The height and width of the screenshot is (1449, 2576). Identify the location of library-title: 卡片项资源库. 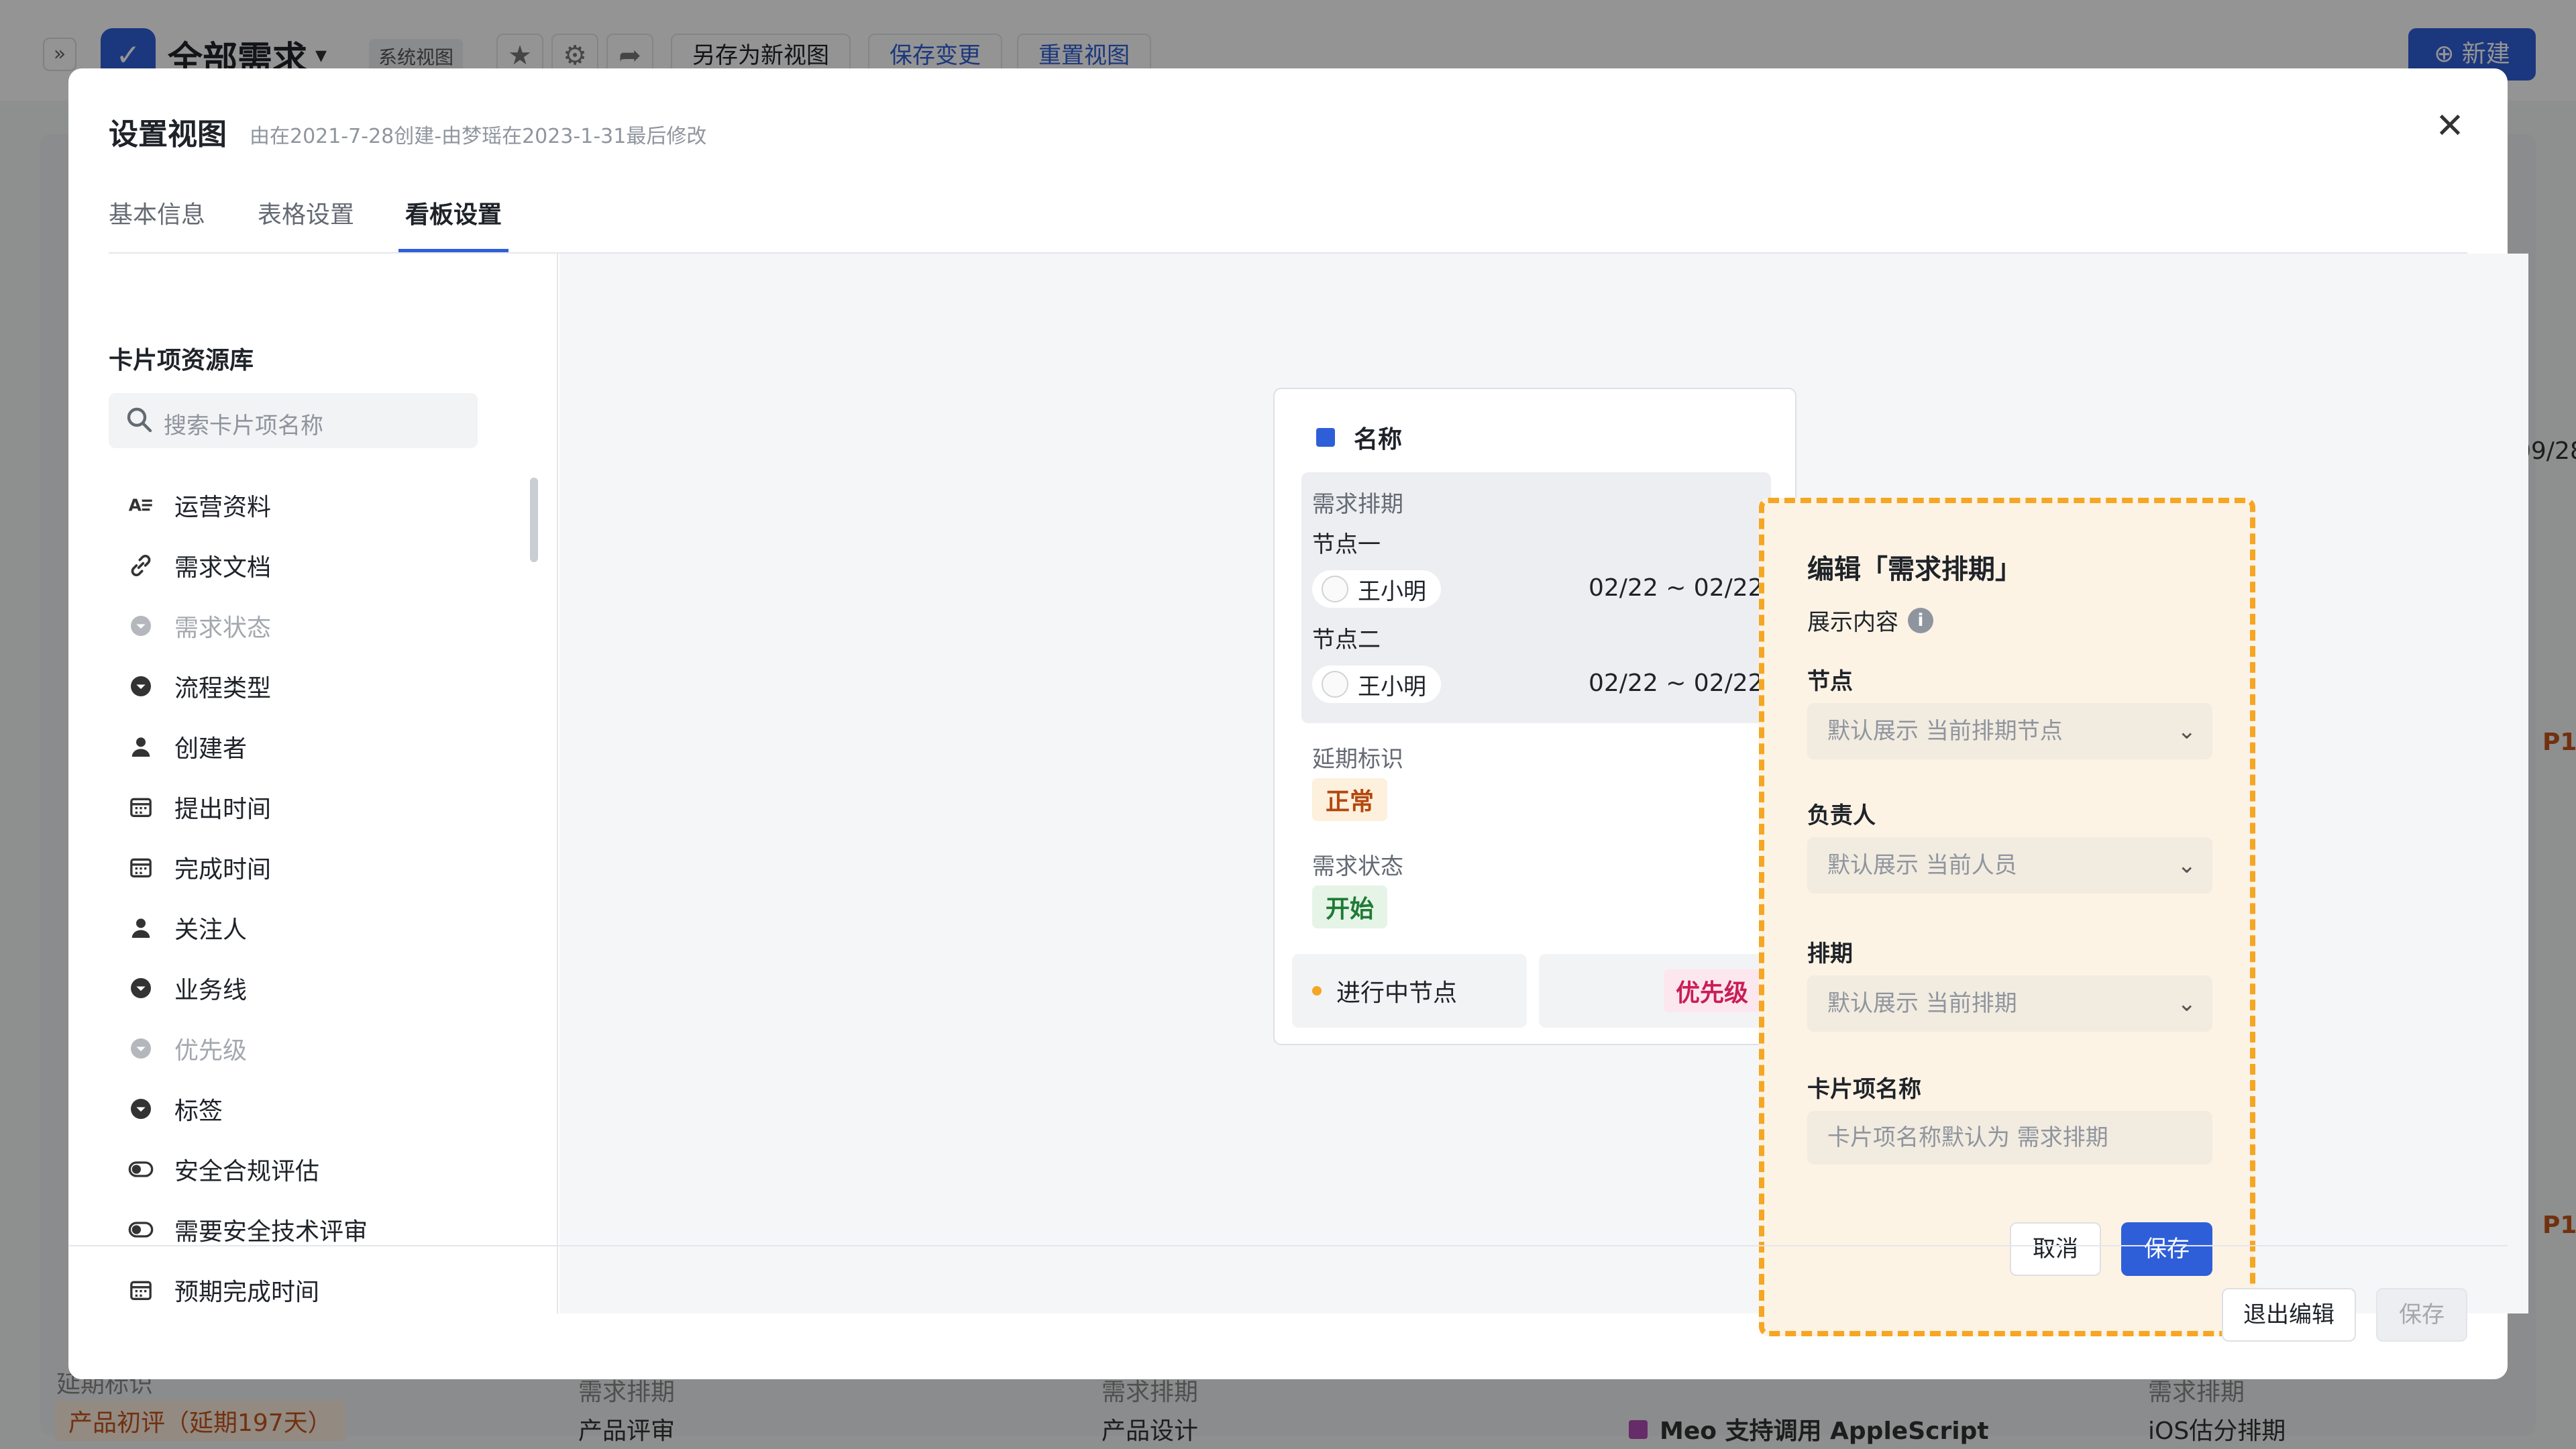
(181, 360).